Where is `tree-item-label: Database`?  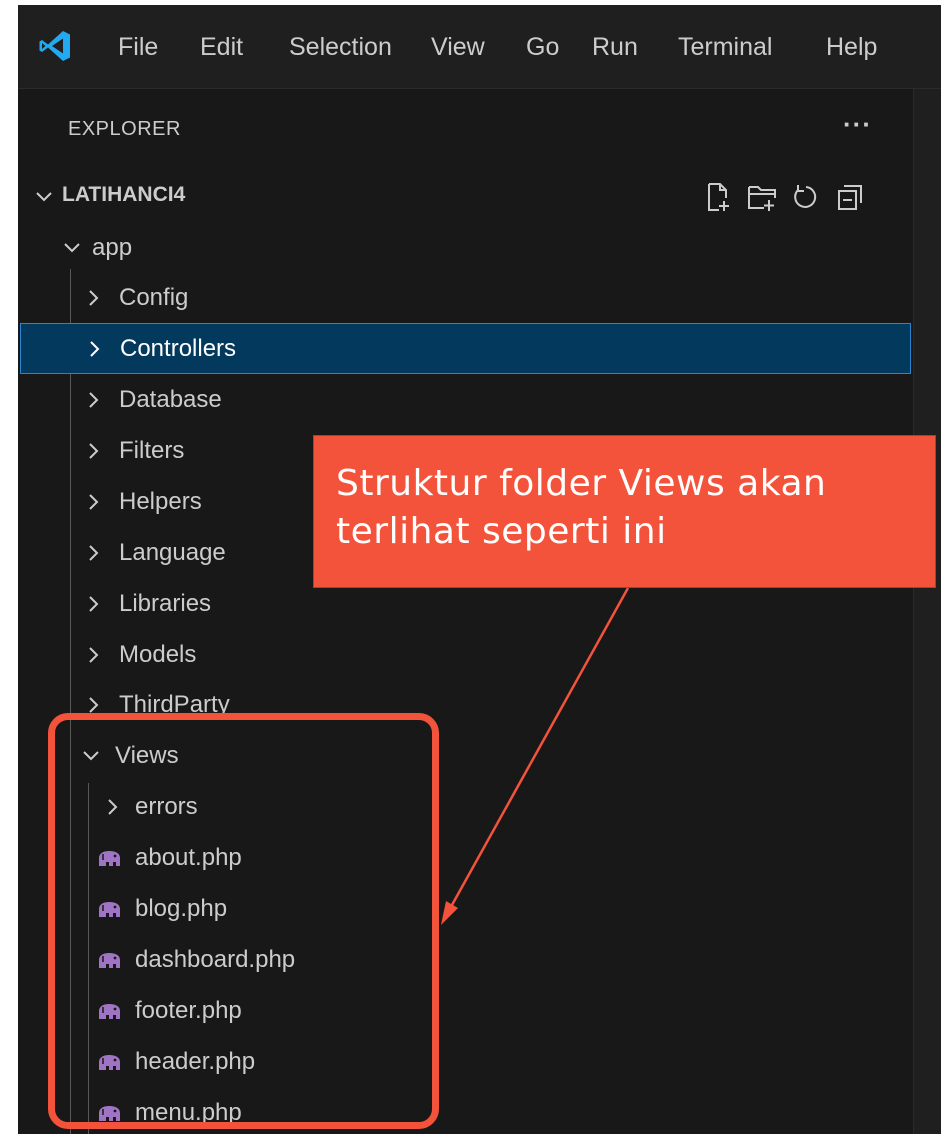
tree-item-label: Database is located at coordinates (170, 399).